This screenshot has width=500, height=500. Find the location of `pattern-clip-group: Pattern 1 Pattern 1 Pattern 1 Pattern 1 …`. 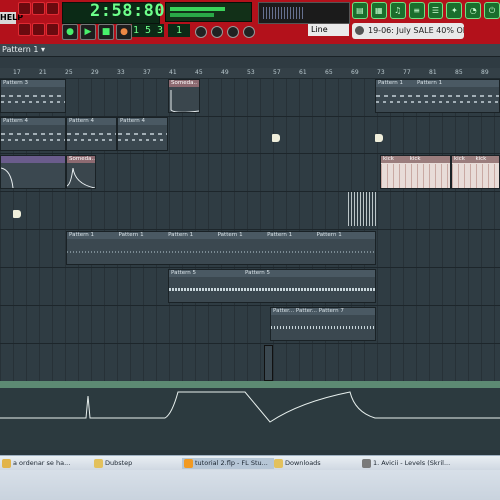

pattern-clip-group: Pattern 1 Pattern 1 Pattern 1 Pattern 1 … is located at coordinates (221, 248).